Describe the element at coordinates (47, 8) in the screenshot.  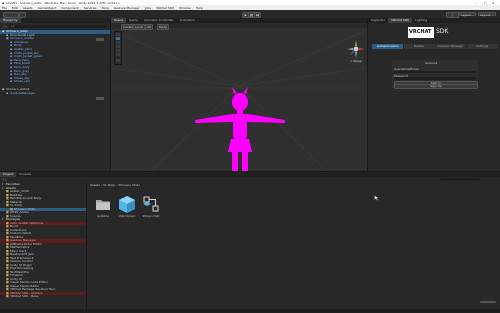
I see `menu-item: GameObject` at that location.